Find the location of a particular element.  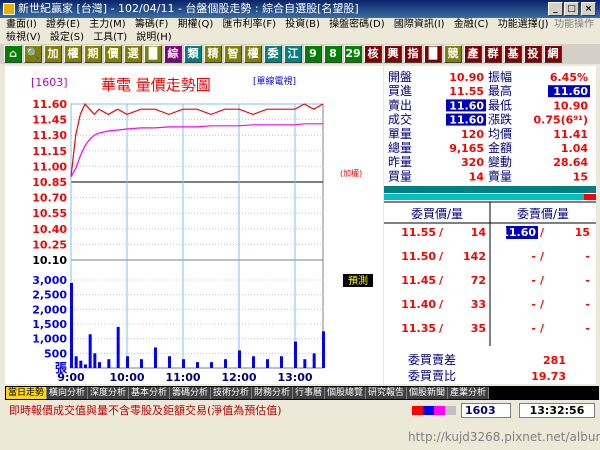

volume-tick-label: 2,000 is located at coordinates (49, 309).